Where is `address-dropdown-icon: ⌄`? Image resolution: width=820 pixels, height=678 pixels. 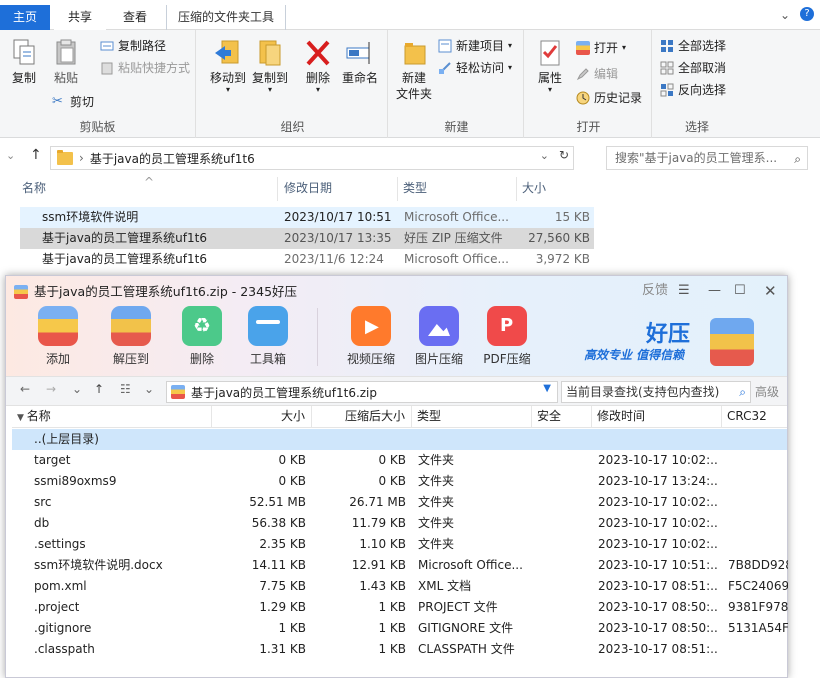
address-dropdown-icon: ⌄ is located at coordinates (544, 155).